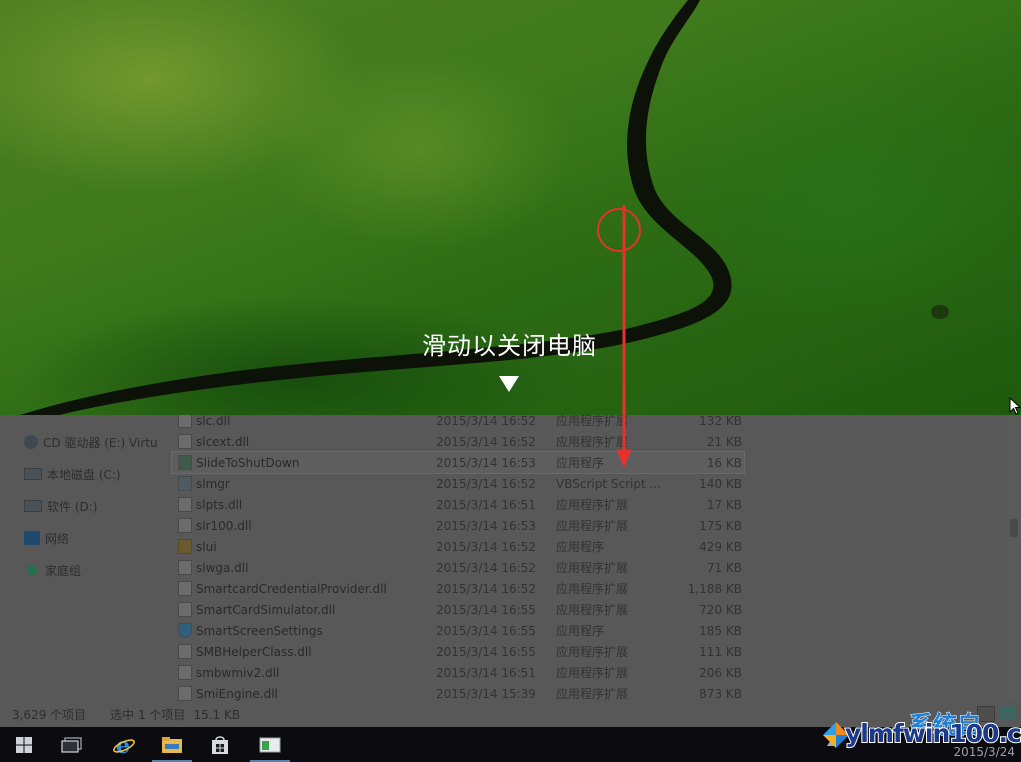  What do you see at coordinates (33, 506) in the screenshot?
I see `drive-icon` at bounding box center [33, 506].